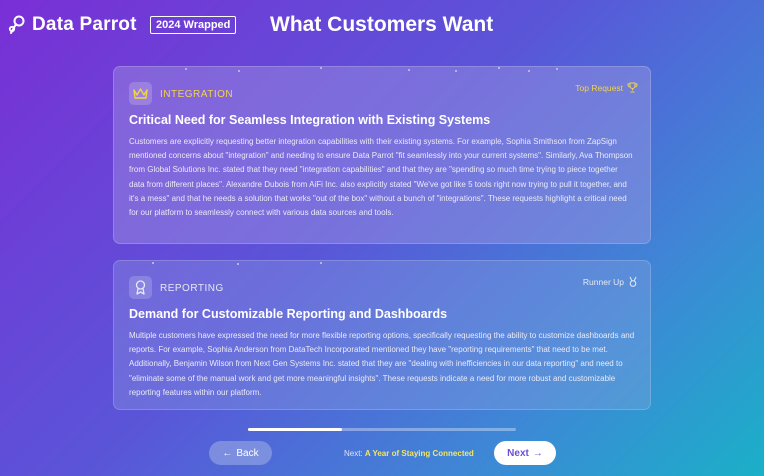 This screenshot has width=764, height=476. What do you see at coordinates (537, 453) in the screenshot?
I see `arrow-right-icon: →` at bounding box center [537, 453].